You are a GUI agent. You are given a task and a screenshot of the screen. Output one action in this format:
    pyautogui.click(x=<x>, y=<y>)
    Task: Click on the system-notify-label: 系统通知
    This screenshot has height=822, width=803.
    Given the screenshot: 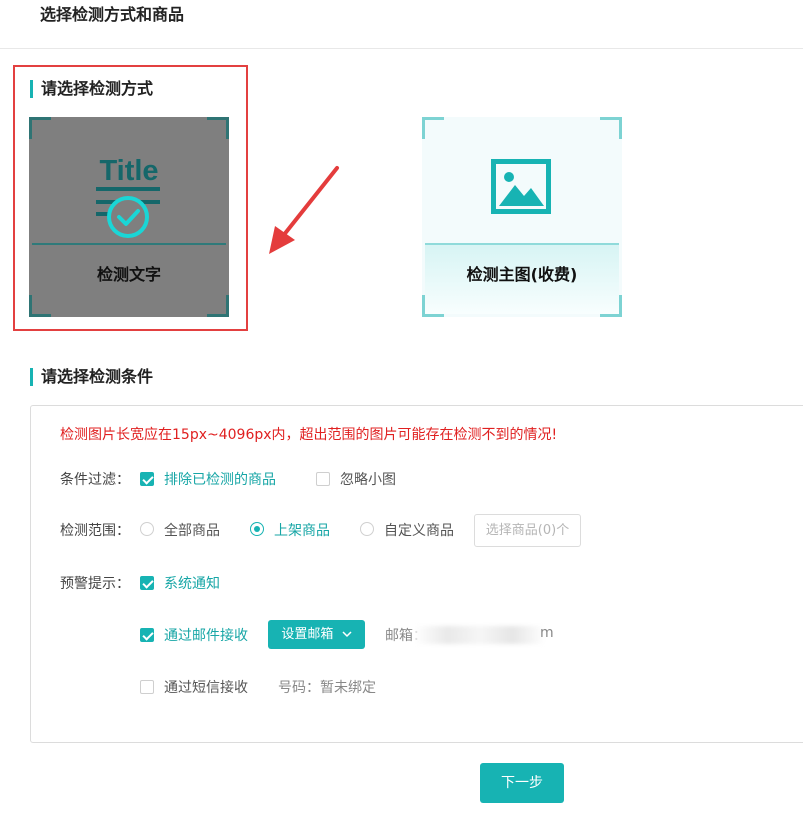 What is the action you would take?
    pyautogui.click(x=192, y=583)
    